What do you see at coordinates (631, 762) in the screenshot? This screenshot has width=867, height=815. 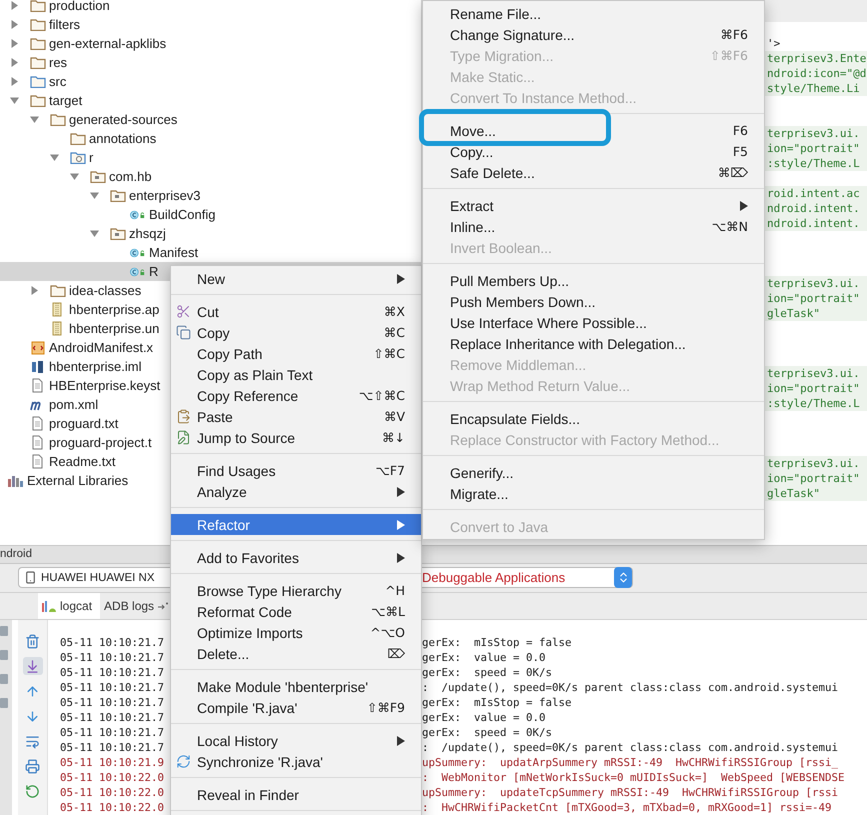 I see `log-message: upSummery: updatArpSummery mRSSI:-49 HwCHRWifiRSSIGroup [rssi_` at bounding box center [631, 762].